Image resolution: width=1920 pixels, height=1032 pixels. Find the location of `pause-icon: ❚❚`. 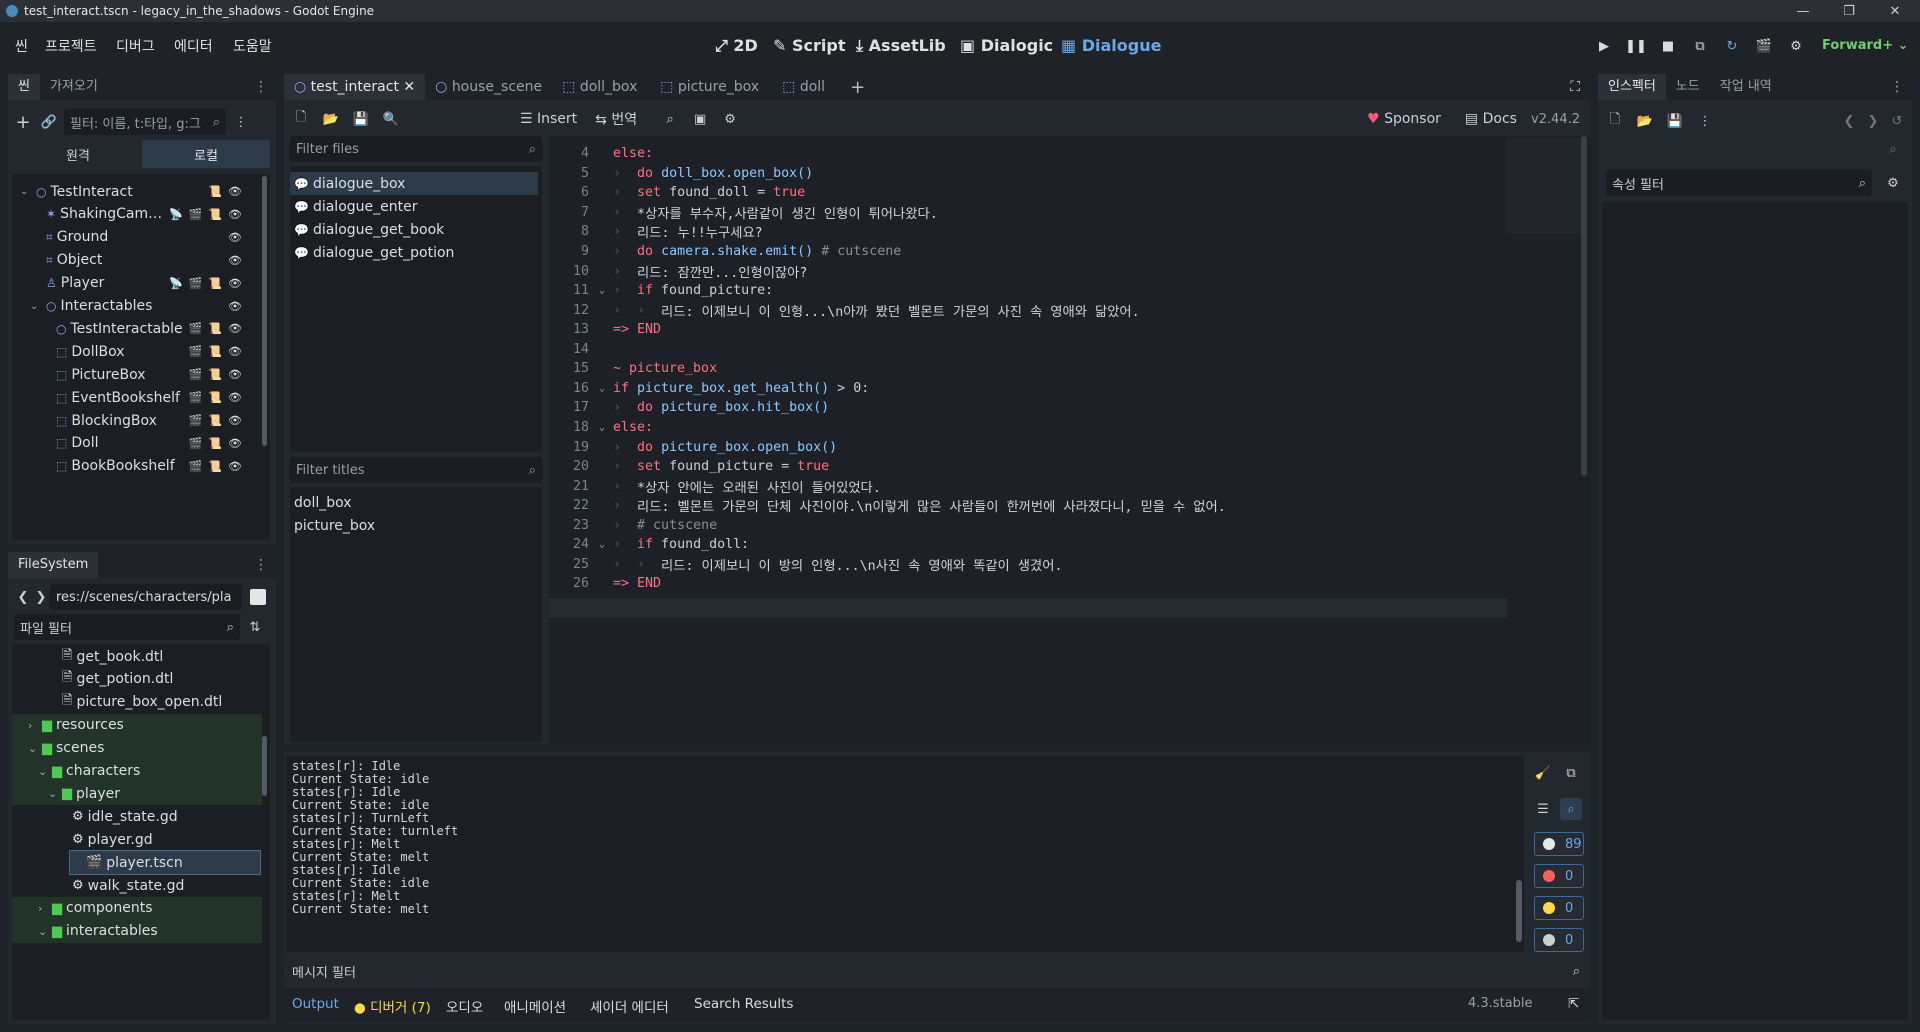

pause-icon: ❚❚ is located at coordinates (1636, 46).